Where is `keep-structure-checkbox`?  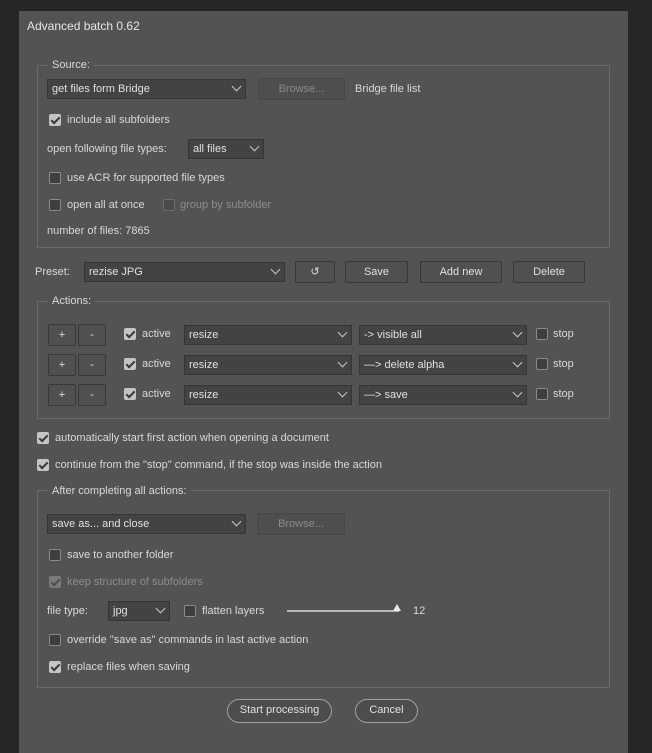 keep-structure-checkbox is located at coordinates (55, 582).